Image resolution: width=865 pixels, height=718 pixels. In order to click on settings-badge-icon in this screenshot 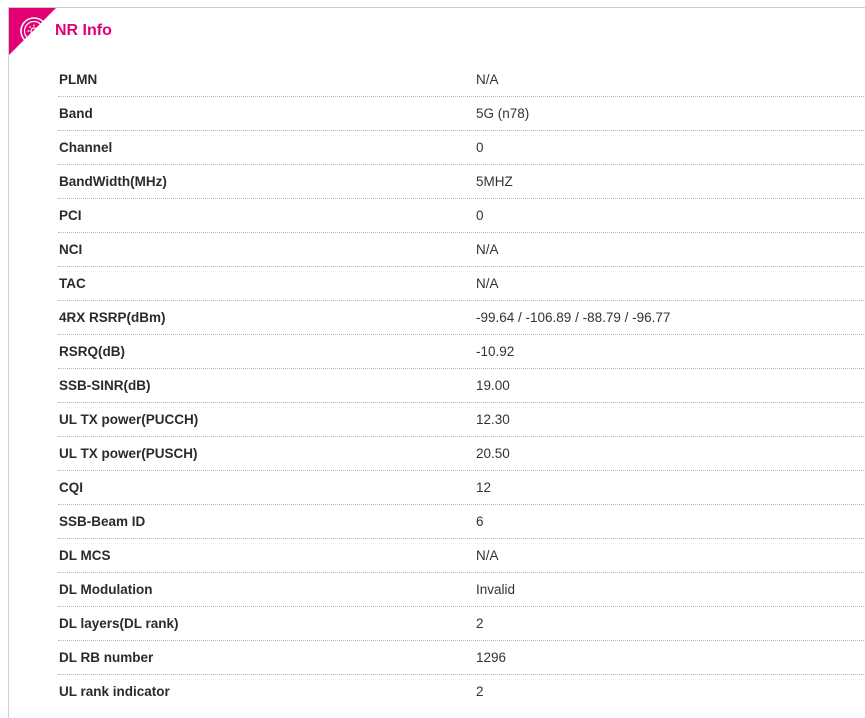, I will do `click(34, 31)`.